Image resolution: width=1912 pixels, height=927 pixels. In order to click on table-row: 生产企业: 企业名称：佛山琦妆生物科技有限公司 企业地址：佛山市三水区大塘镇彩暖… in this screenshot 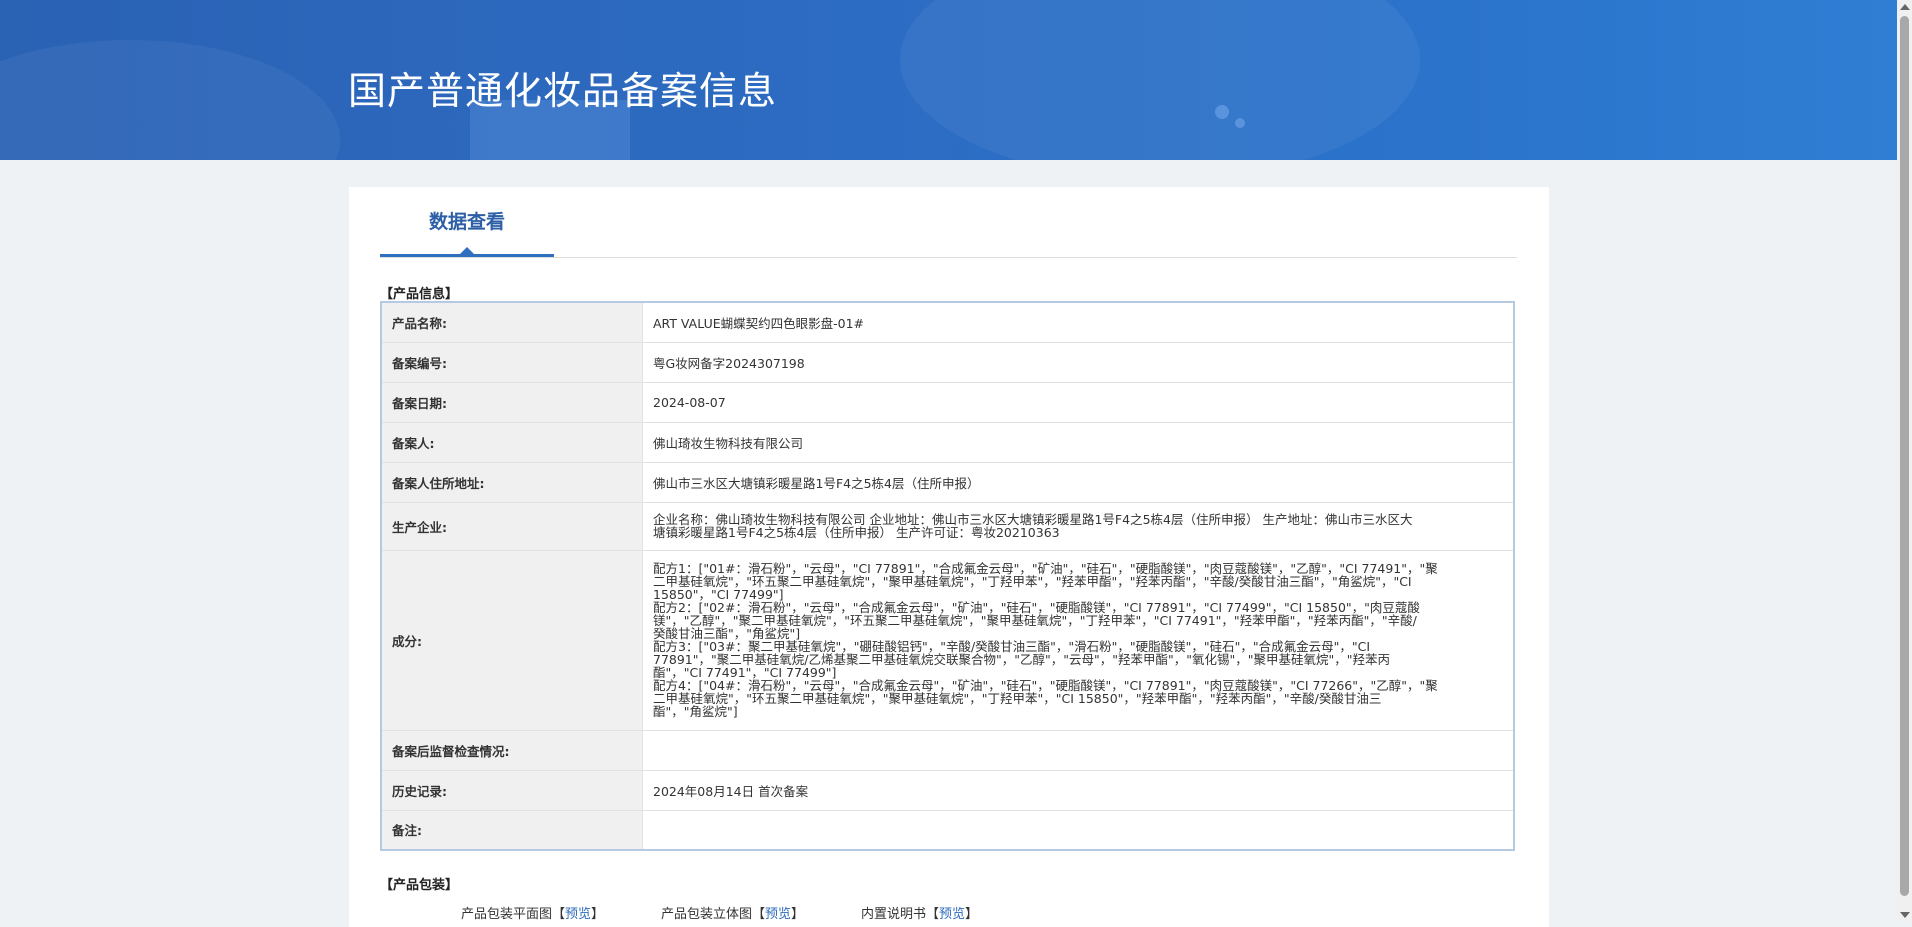, I will do `click(947, 526)`.